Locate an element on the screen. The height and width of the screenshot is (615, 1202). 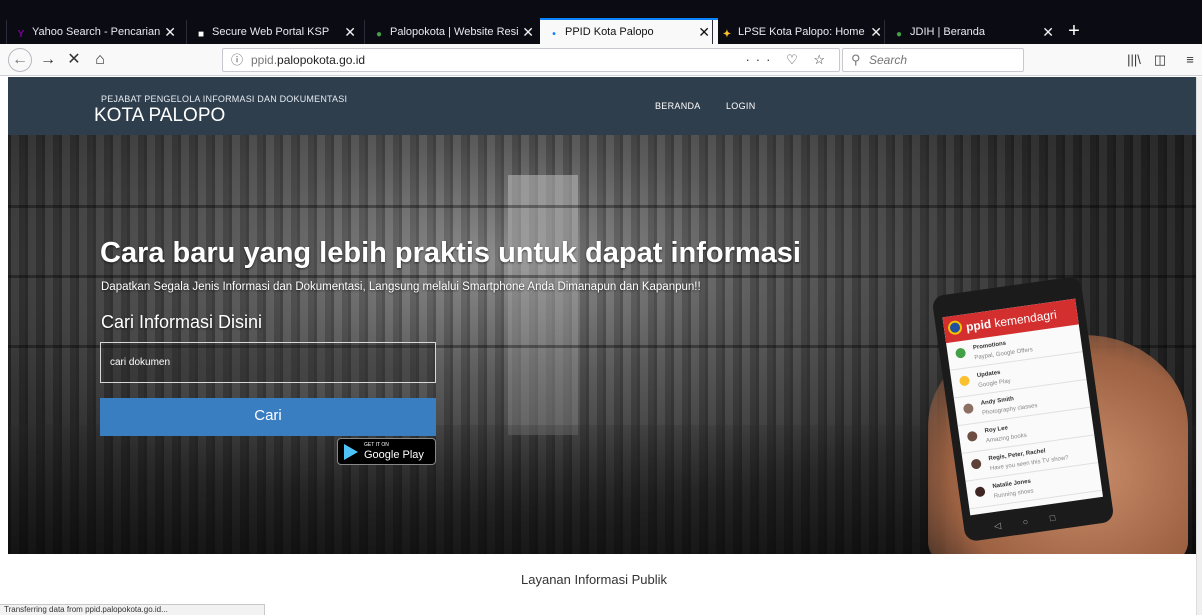
search-box: ⚲ is located at coordinates (933, 60).